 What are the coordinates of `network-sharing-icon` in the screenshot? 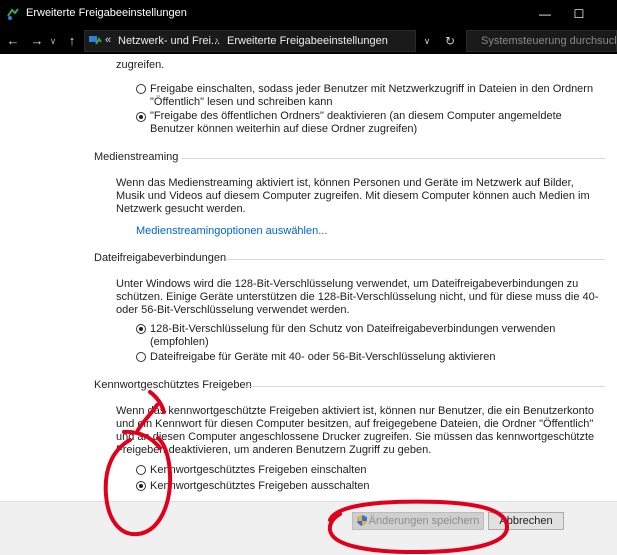 It's located at (13, 14).